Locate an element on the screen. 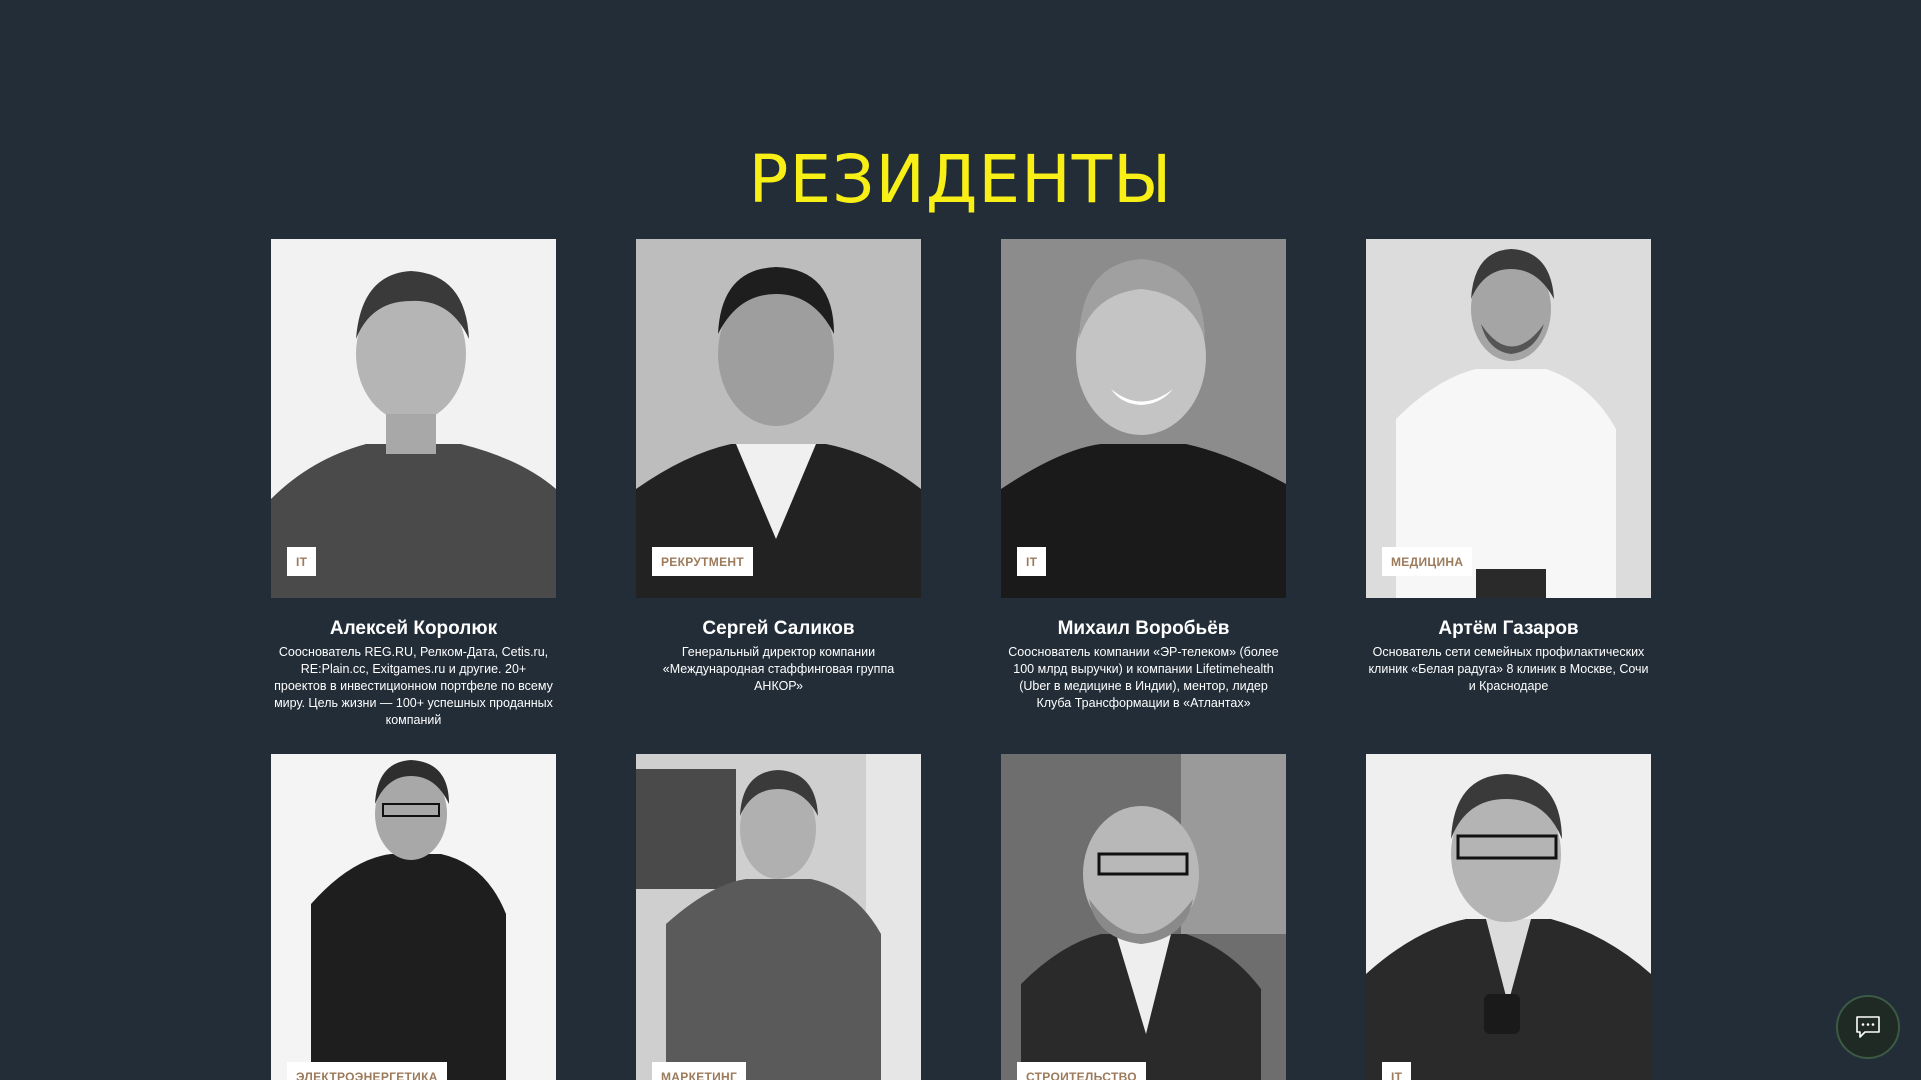 The height and width of the screenshot is (1080, 1921). resident-card: МАРКЕТИНГ is located at coordinates (778, 917).